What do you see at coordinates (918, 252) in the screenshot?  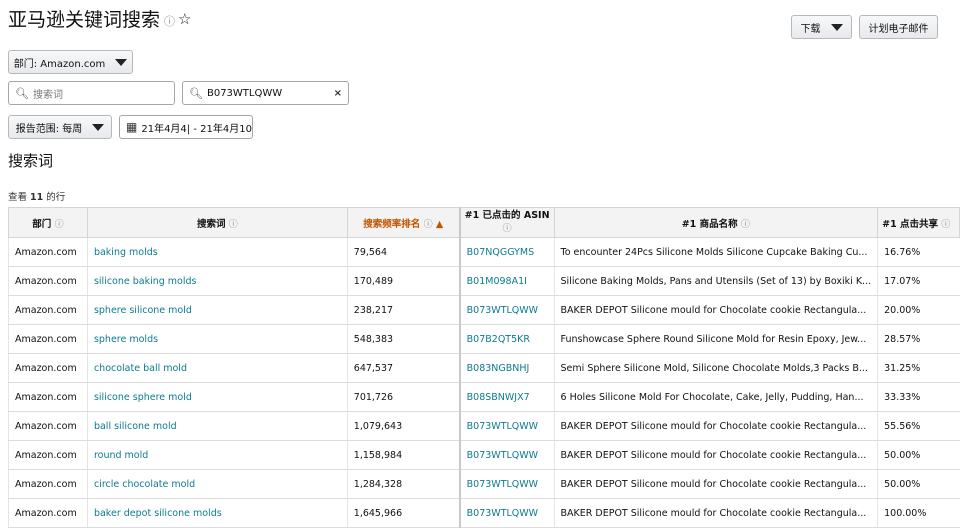 I see `cell-click-share: 16.76%` at bounding box center [918, 252].